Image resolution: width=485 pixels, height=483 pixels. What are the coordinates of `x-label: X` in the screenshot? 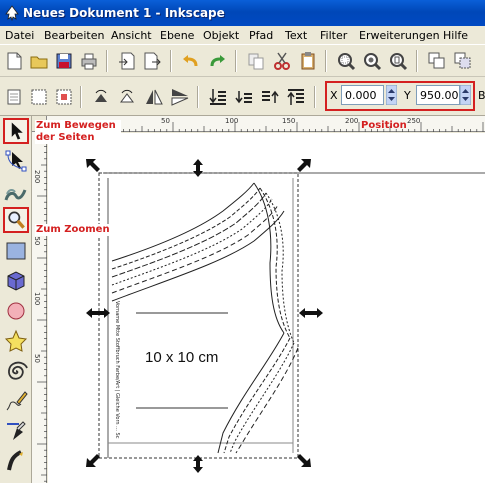 It's located at (334, 95).